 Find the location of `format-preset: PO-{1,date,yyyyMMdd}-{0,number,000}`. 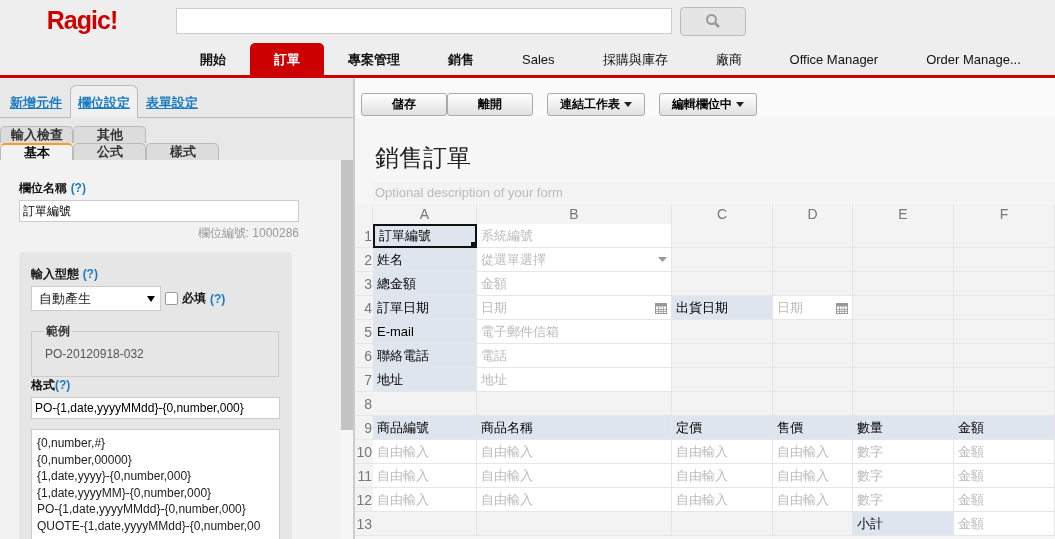

format-preset: PO-{1,date,yyyyMMdd}-{0,number,000} is located at coordinates (158, 509).